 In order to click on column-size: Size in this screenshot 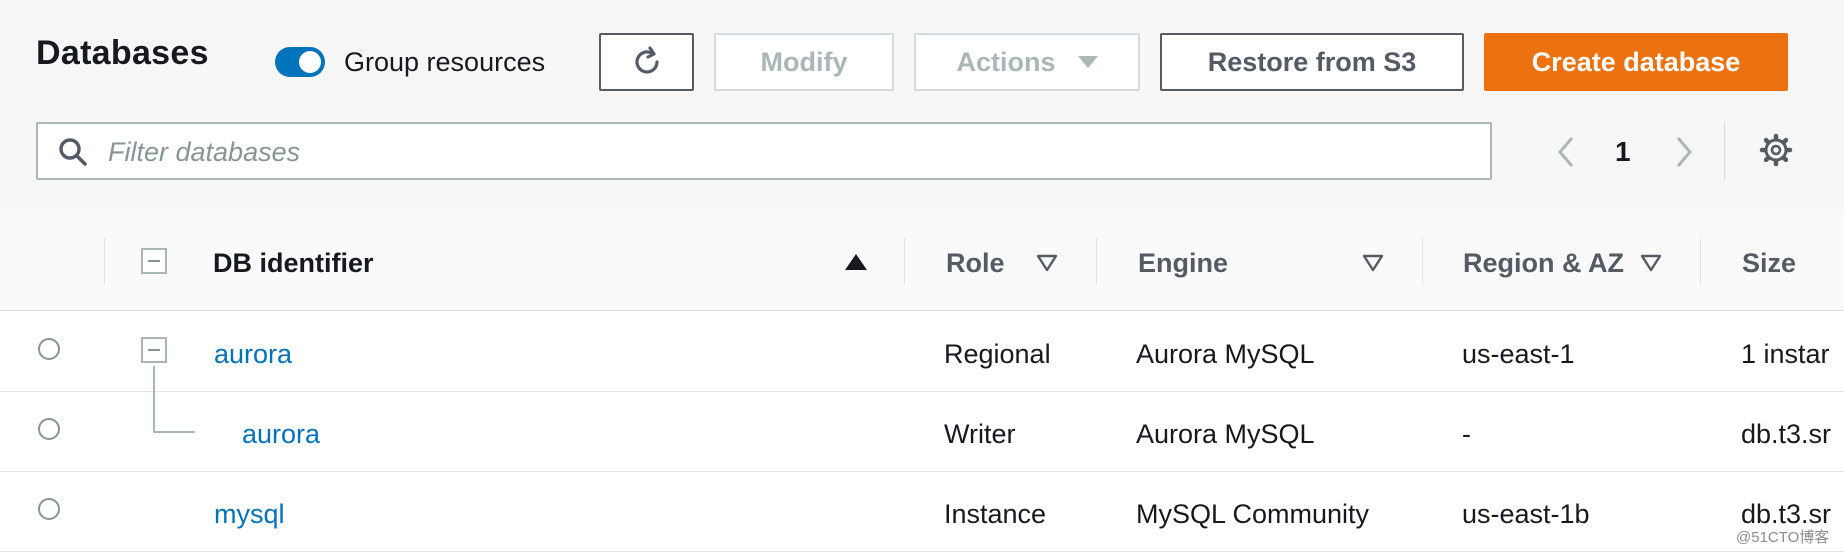, I will do `click(1769, 263)`.